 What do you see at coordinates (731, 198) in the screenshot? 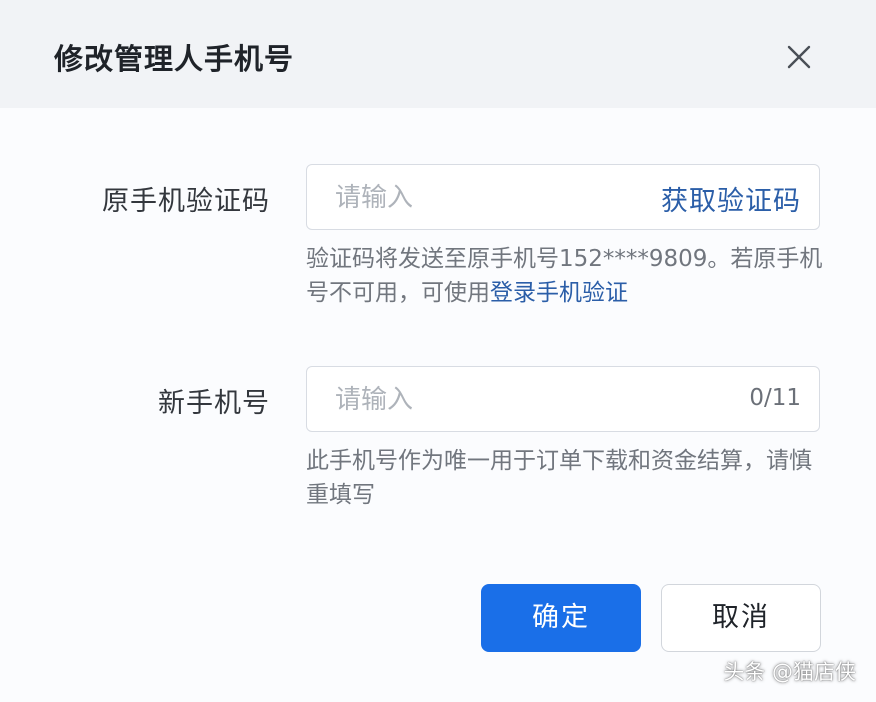
I see `get-code-button: 获取验证码` at bounding box center [731, 198].